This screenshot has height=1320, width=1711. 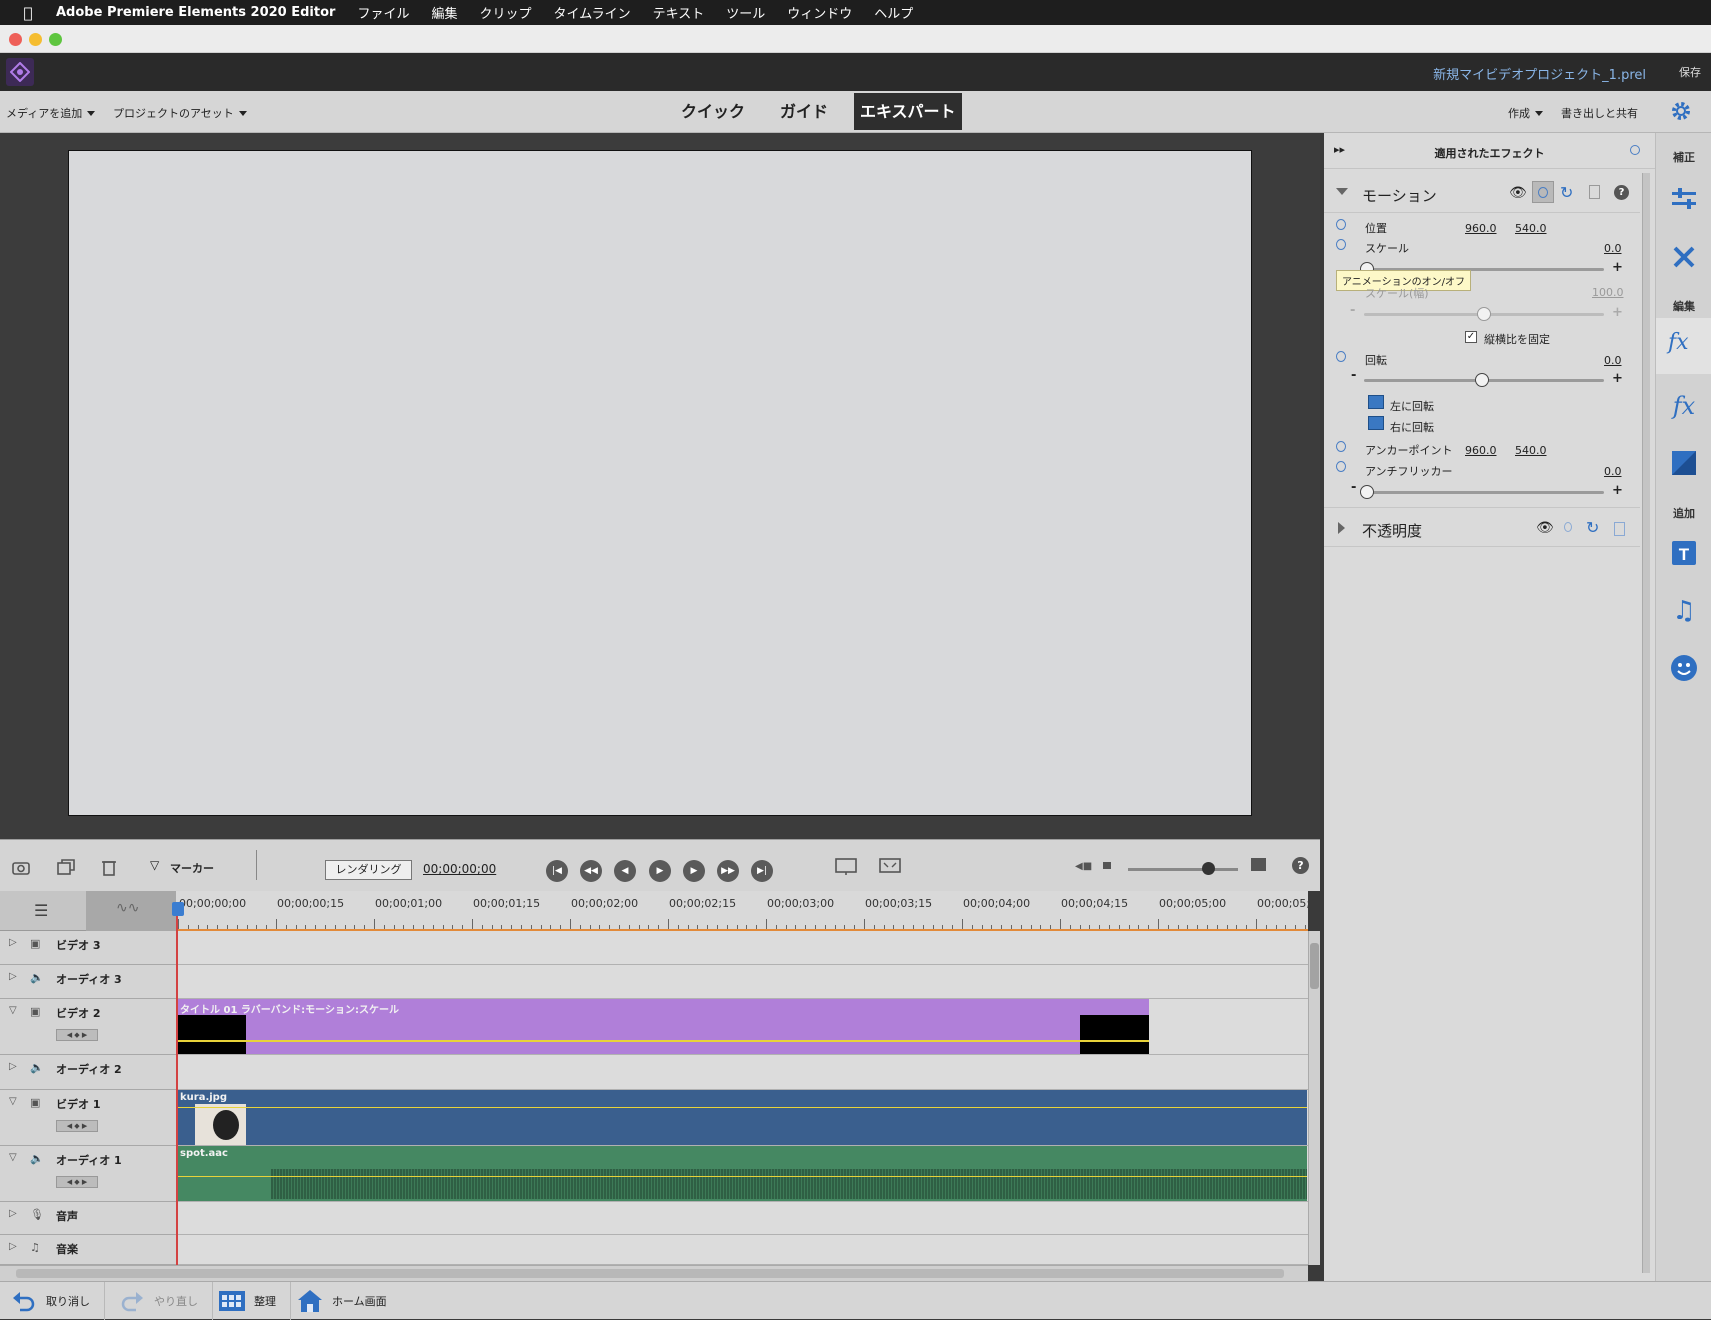 I want to click on rewind-button: ◀◀, so click(x=591, y=871).